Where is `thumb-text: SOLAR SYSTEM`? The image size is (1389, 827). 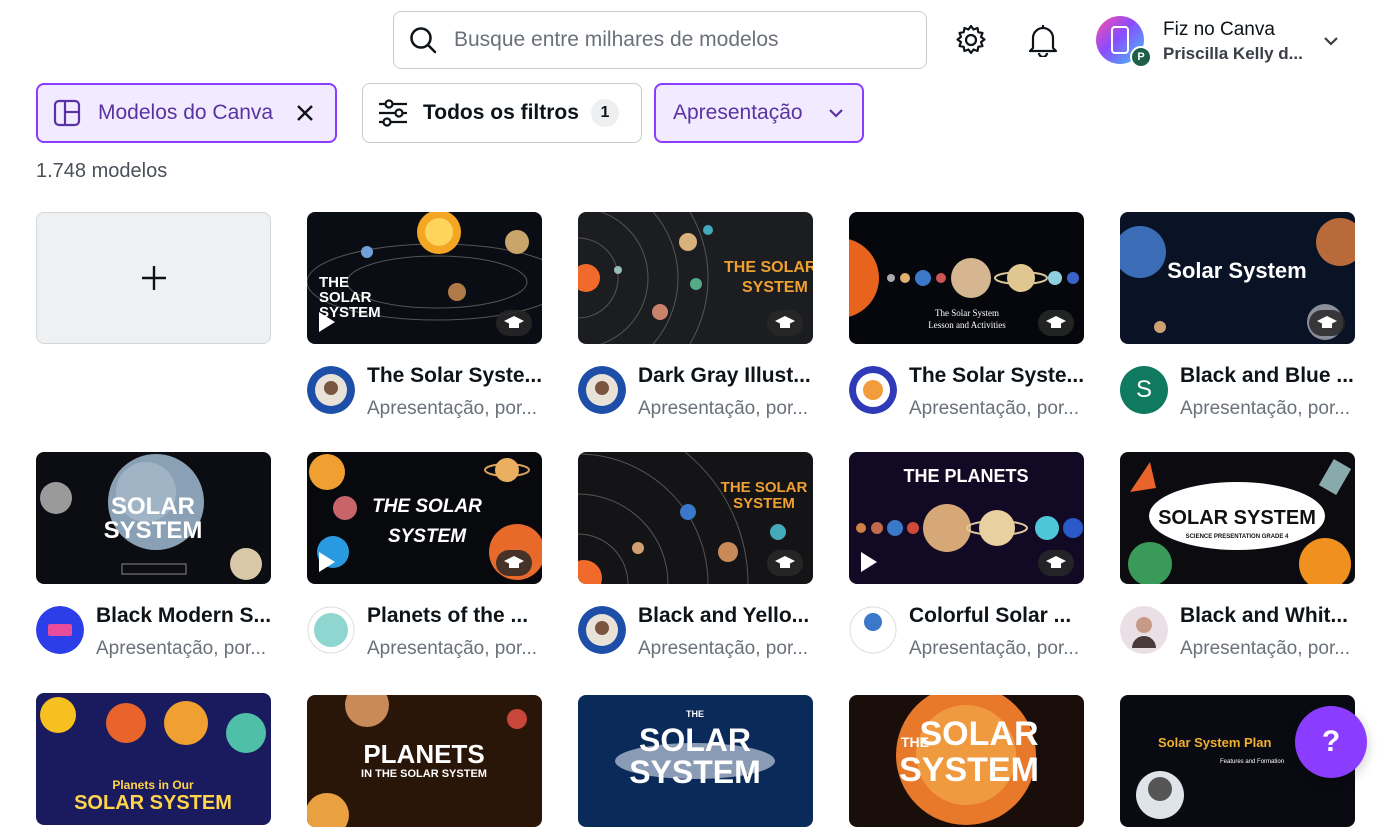
thumb-text: SOLAR SYSTEM is located at coordinates (1237, 518).